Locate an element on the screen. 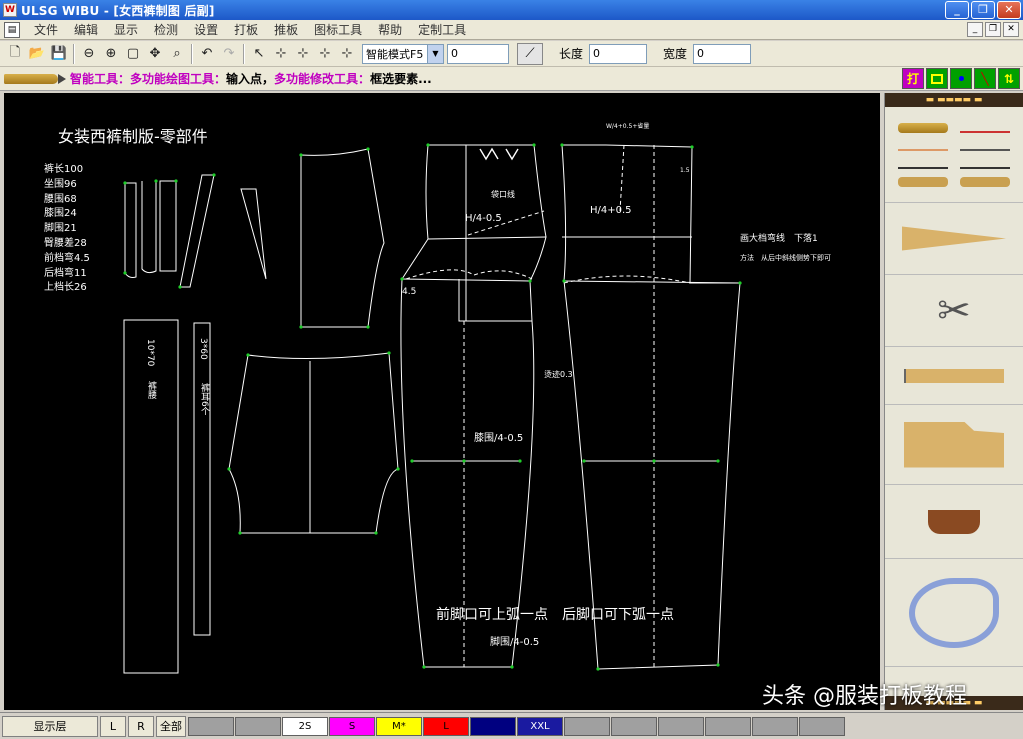  menu-file: 文件 is located at coordinates (46, 29).